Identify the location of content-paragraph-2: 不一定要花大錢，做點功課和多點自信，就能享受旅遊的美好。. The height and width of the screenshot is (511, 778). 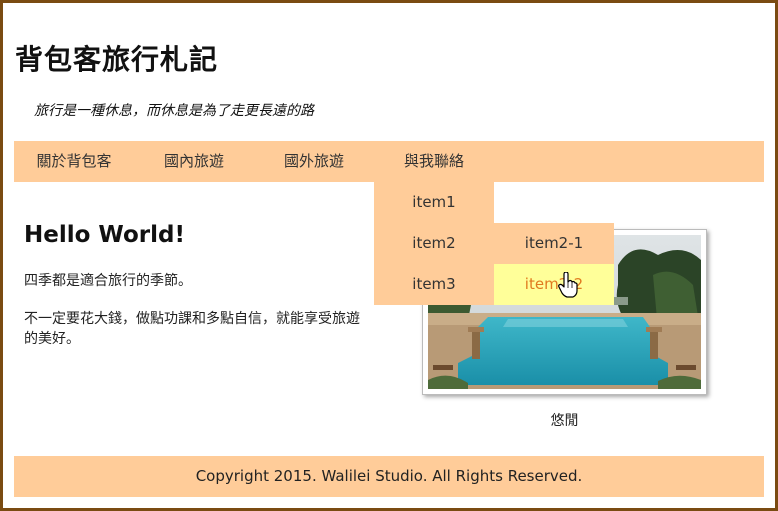
(192, 329).